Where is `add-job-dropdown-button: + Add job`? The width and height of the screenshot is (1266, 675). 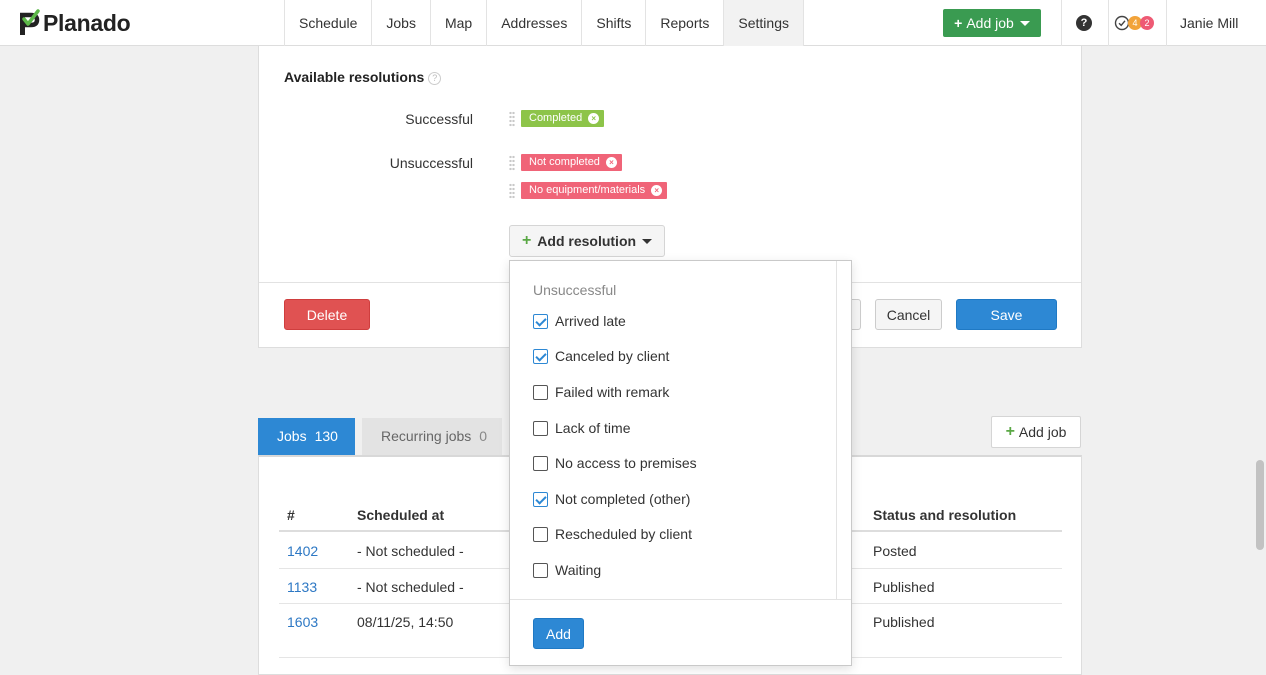 add-job-dropdown-button: + Add job is located at coordinates (992, 23).